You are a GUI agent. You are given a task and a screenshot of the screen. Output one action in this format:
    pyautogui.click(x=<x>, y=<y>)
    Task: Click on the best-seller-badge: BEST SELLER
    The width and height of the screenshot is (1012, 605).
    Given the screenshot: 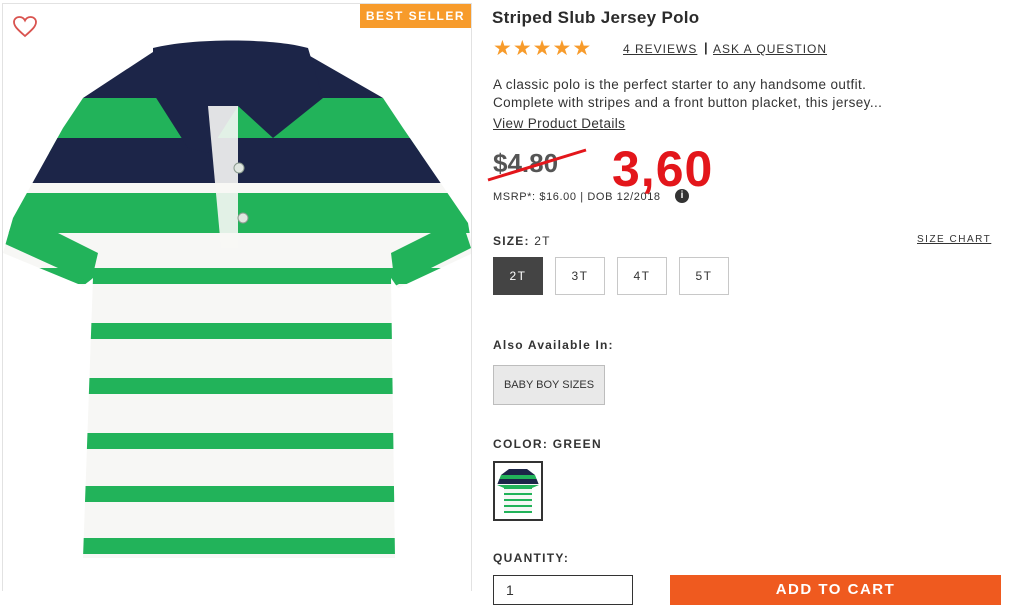 What is the action you would take?
    pyautogui.click(x=415, y=16)
    